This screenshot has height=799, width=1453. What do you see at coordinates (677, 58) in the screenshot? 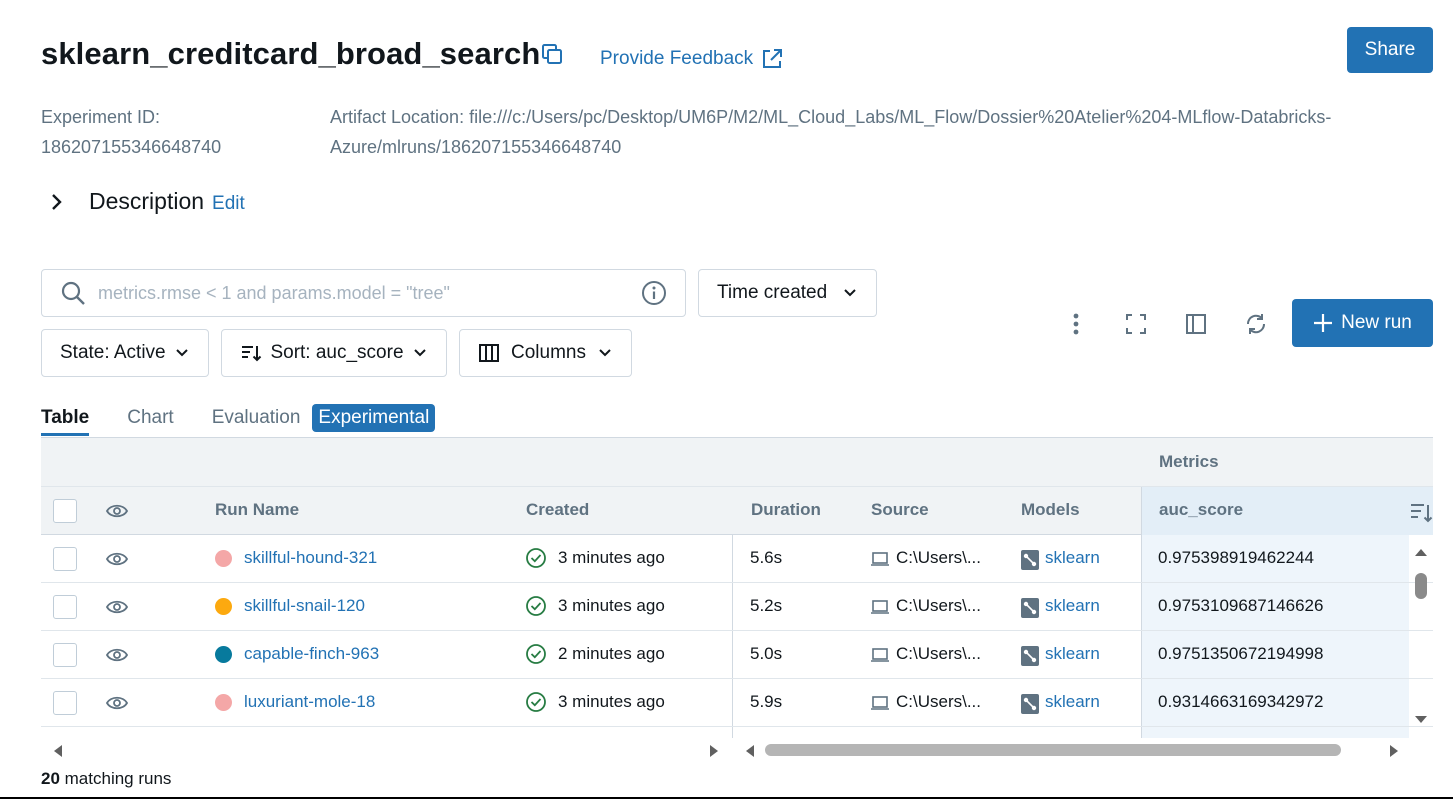
I see `provide-feedback-label: Provide Feedback` at bounding box center [677, 58].